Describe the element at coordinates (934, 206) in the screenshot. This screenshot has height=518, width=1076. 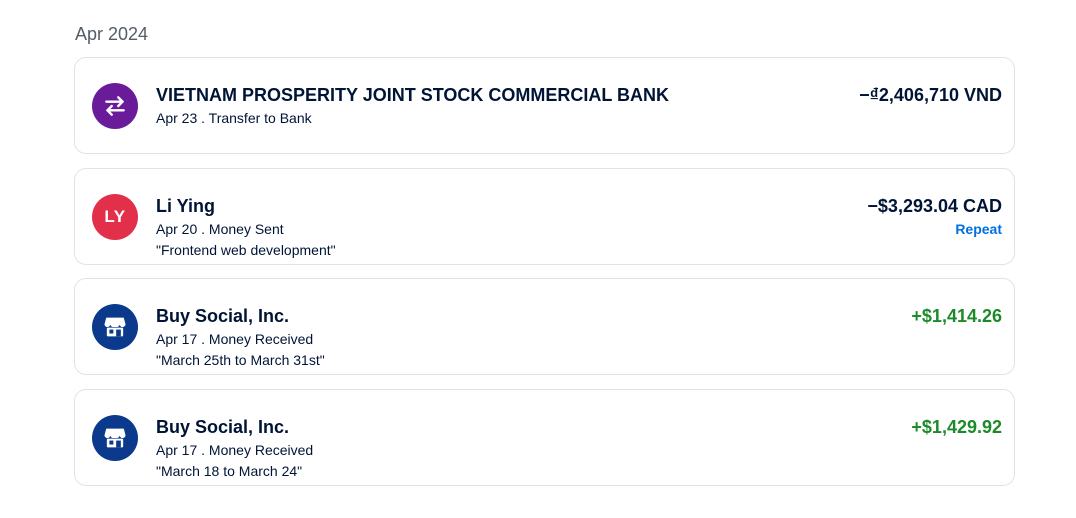
I see `transaction-amount: −$3,293.04 CAD` at that location.